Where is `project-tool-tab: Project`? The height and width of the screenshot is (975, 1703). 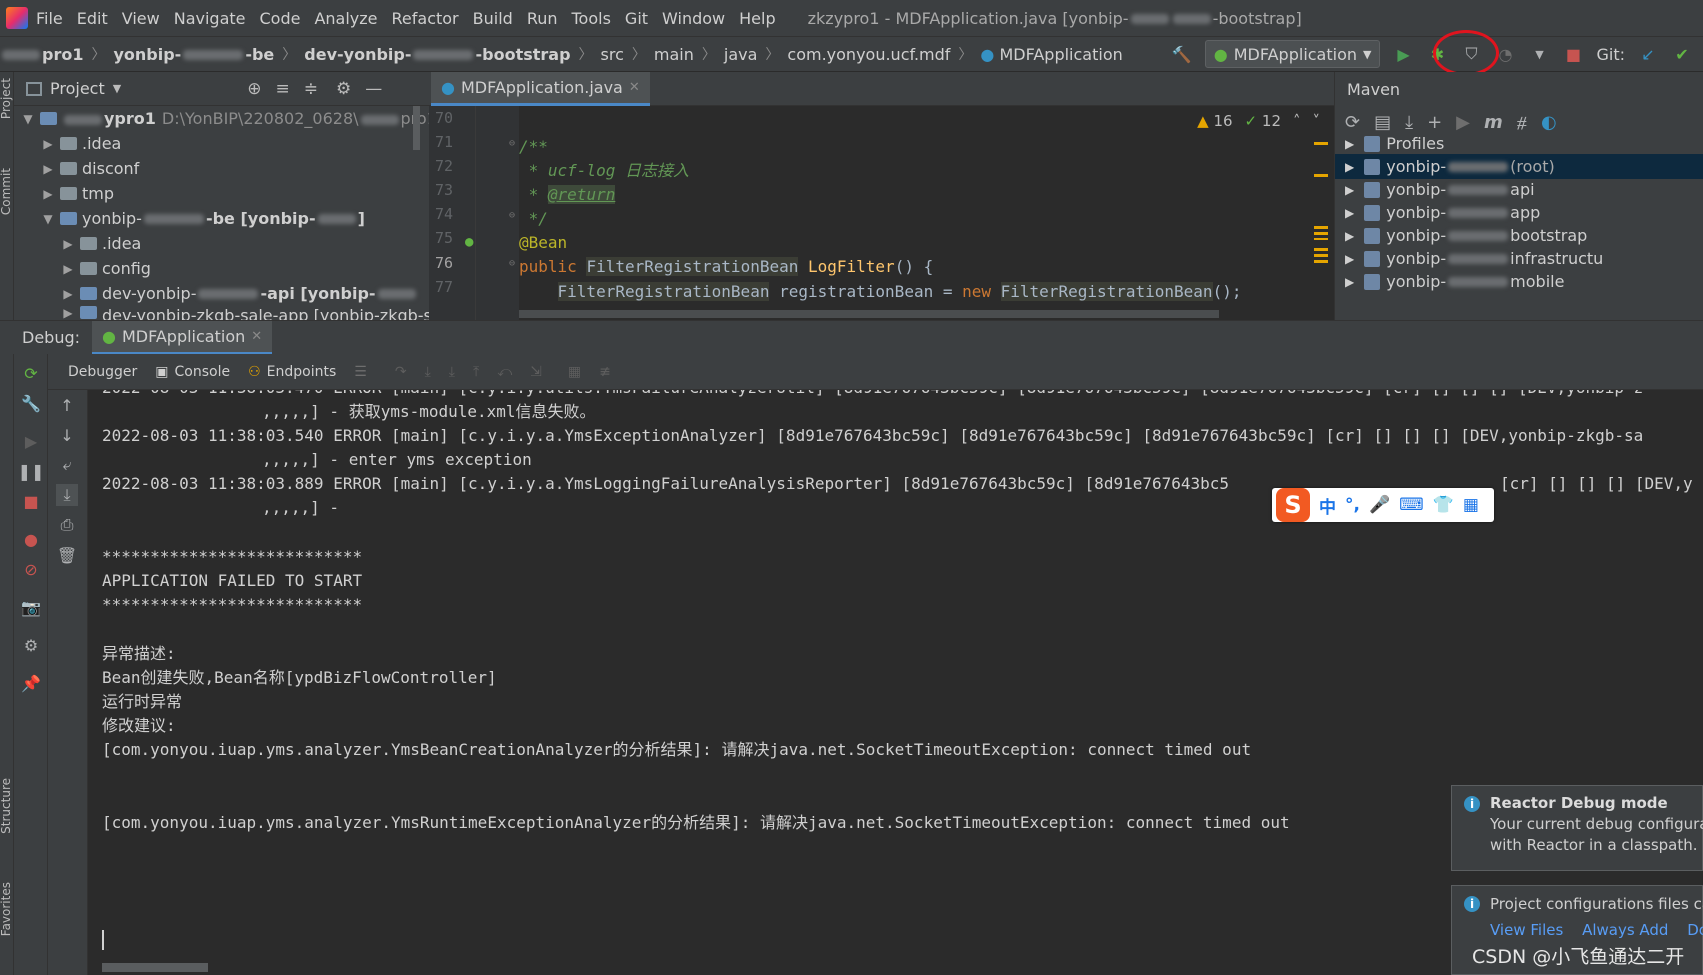 project-tool-tab: Project is located at coordinates (6, 98).